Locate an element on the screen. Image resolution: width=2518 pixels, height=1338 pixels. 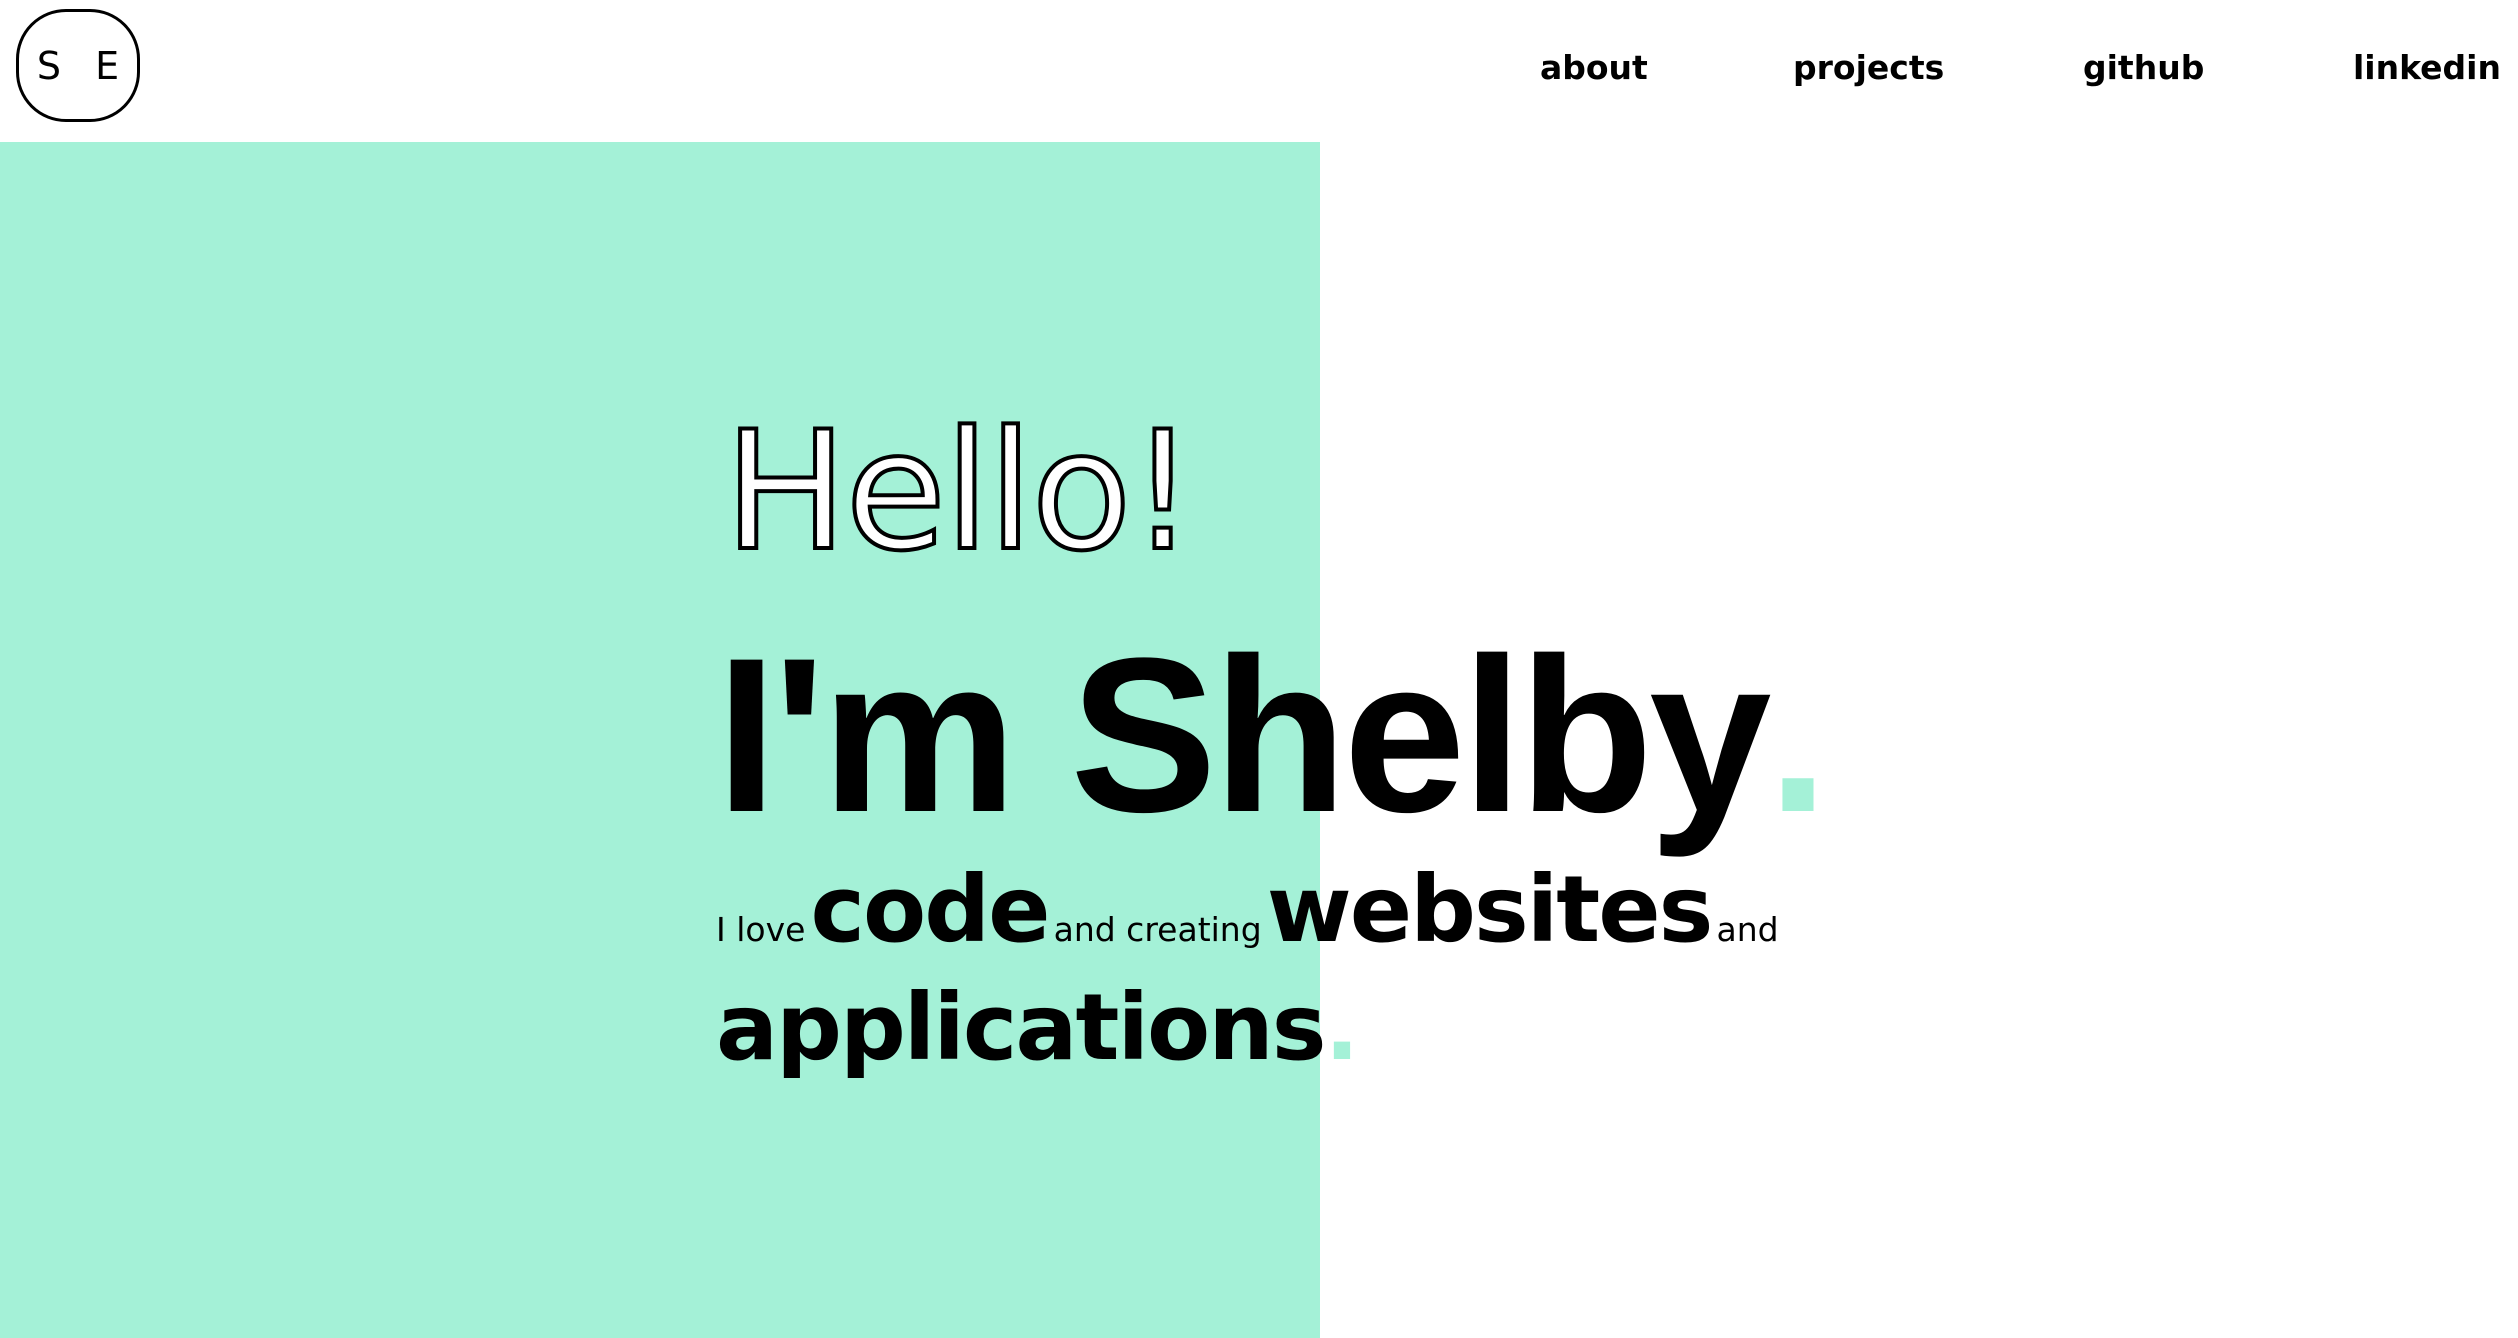
site-header: S E about projects github linkedin is located at coordinates (1259, 71).